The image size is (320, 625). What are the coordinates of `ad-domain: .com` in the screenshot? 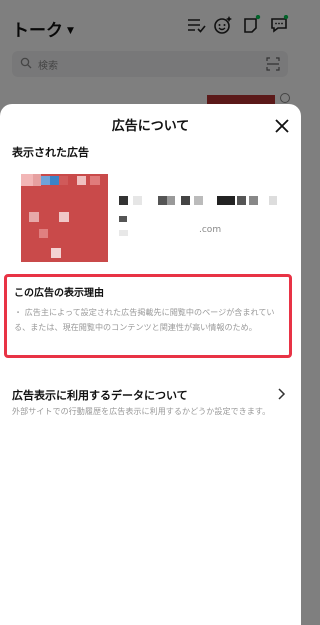 It's located at (210, 230).